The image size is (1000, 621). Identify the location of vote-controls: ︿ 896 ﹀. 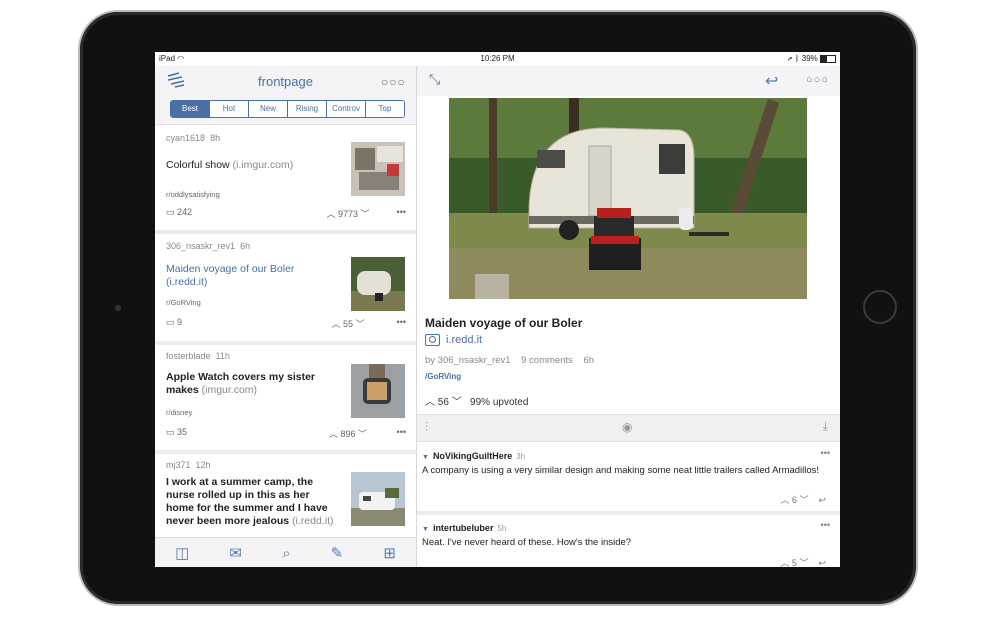
(348, 433).